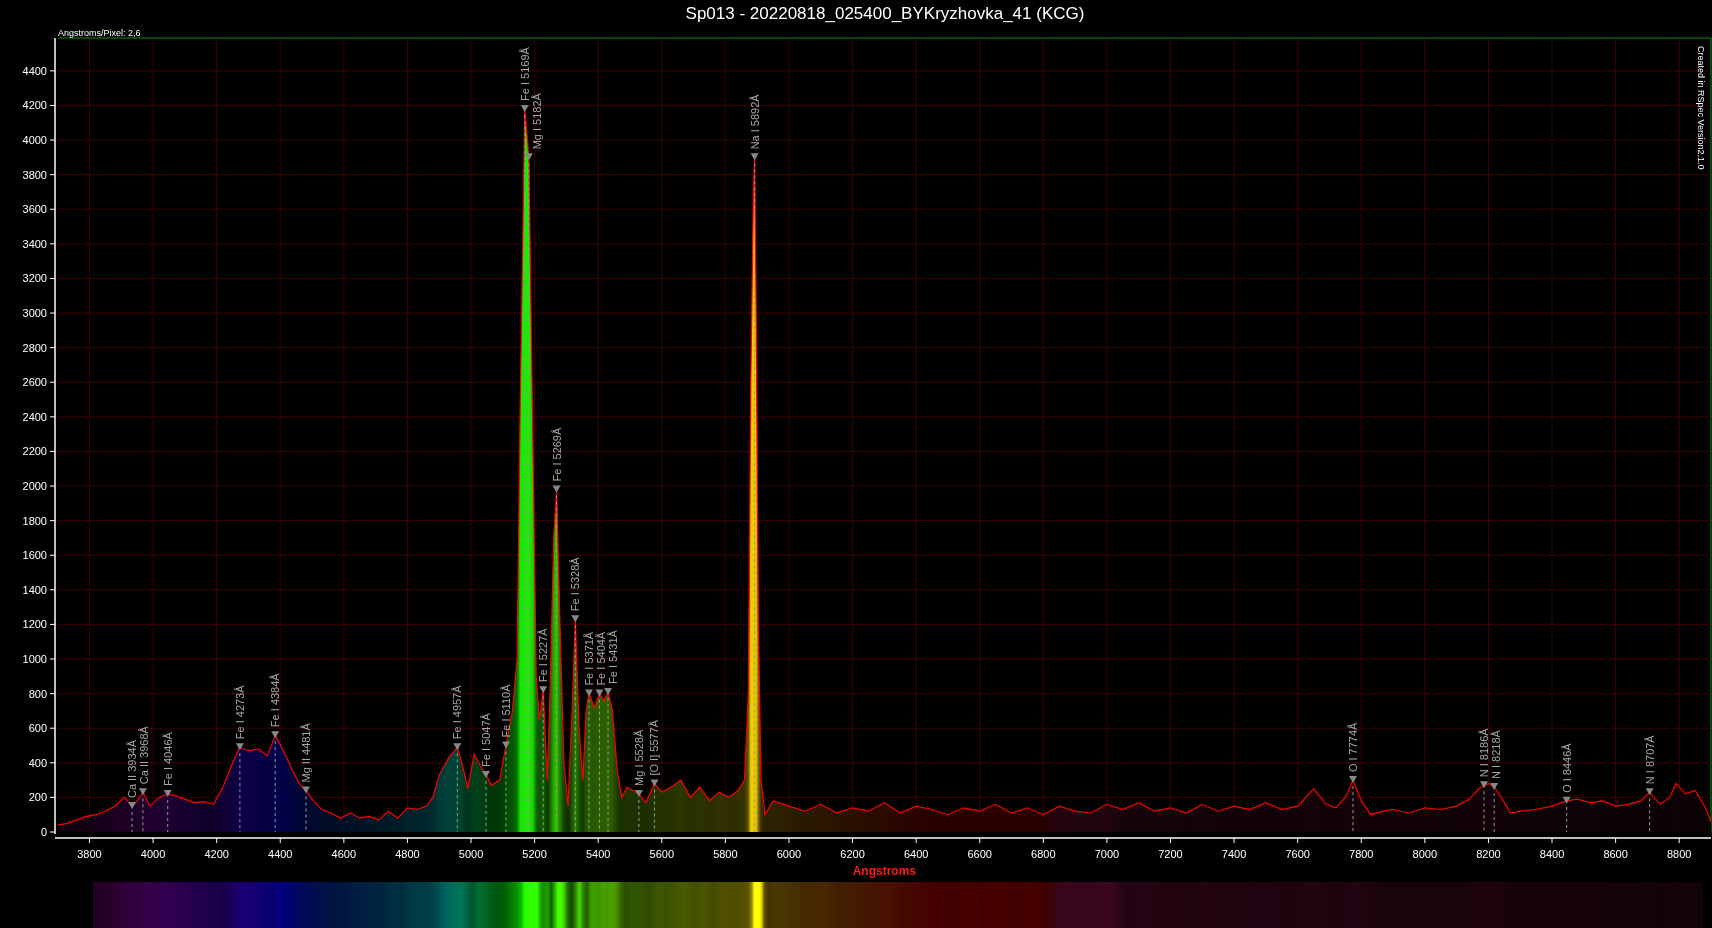  What do you see at coordinates (662, 854) in the screenshot?
I see `x-tick-label: 5600` at bounding box center [662, 854].